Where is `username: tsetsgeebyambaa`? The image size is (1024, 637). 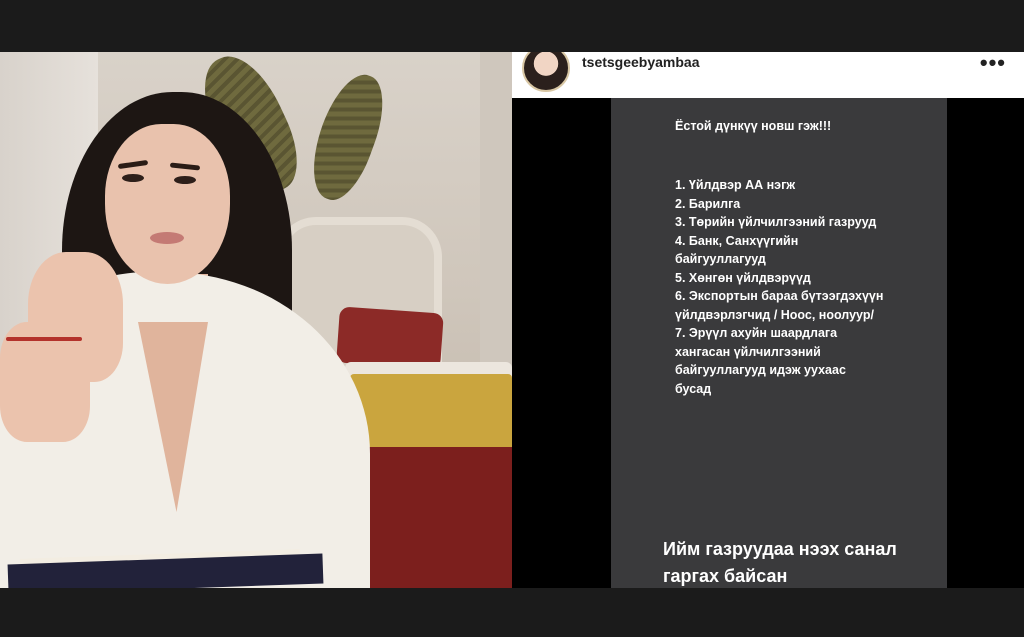
username: tsetsgeebyambaa is located at coordinates (641, 62).